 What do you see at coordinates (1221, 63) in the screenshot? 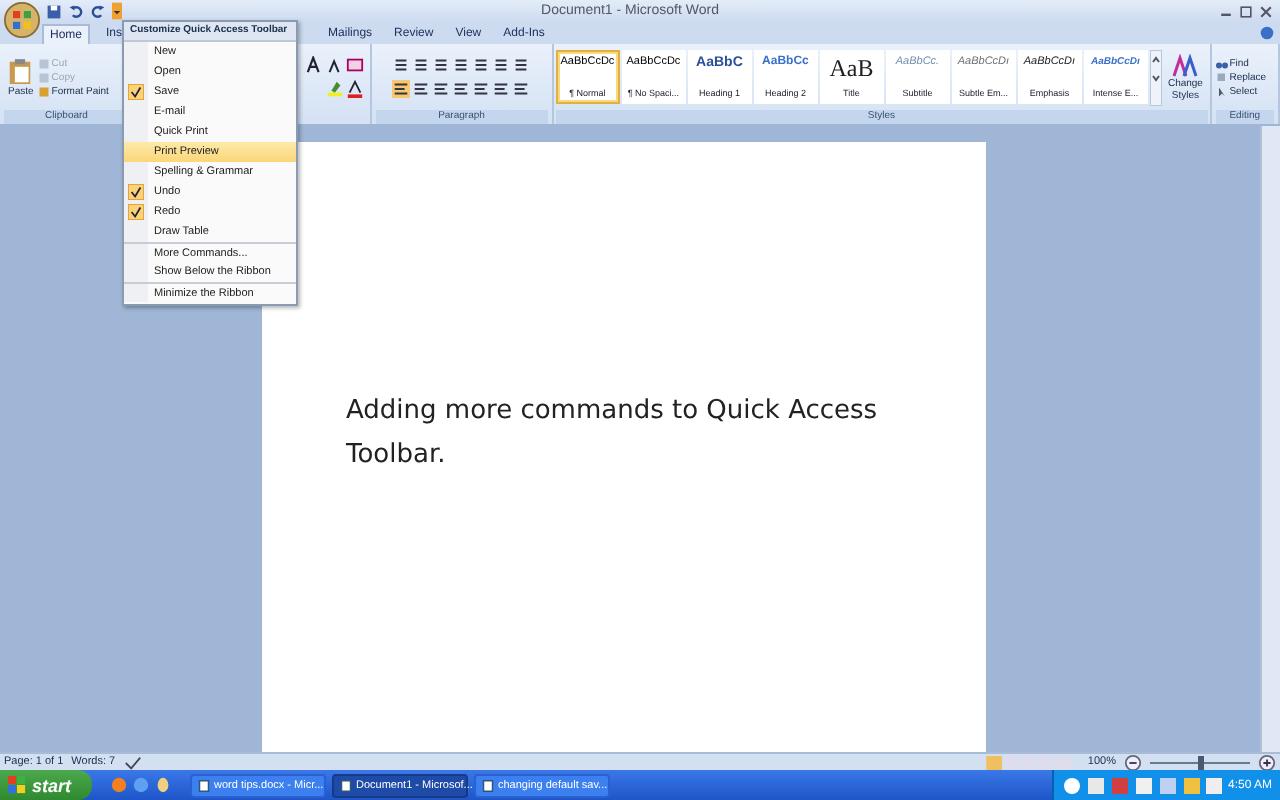
I see `binoculars-icon` at bounding box center [1221, 63].